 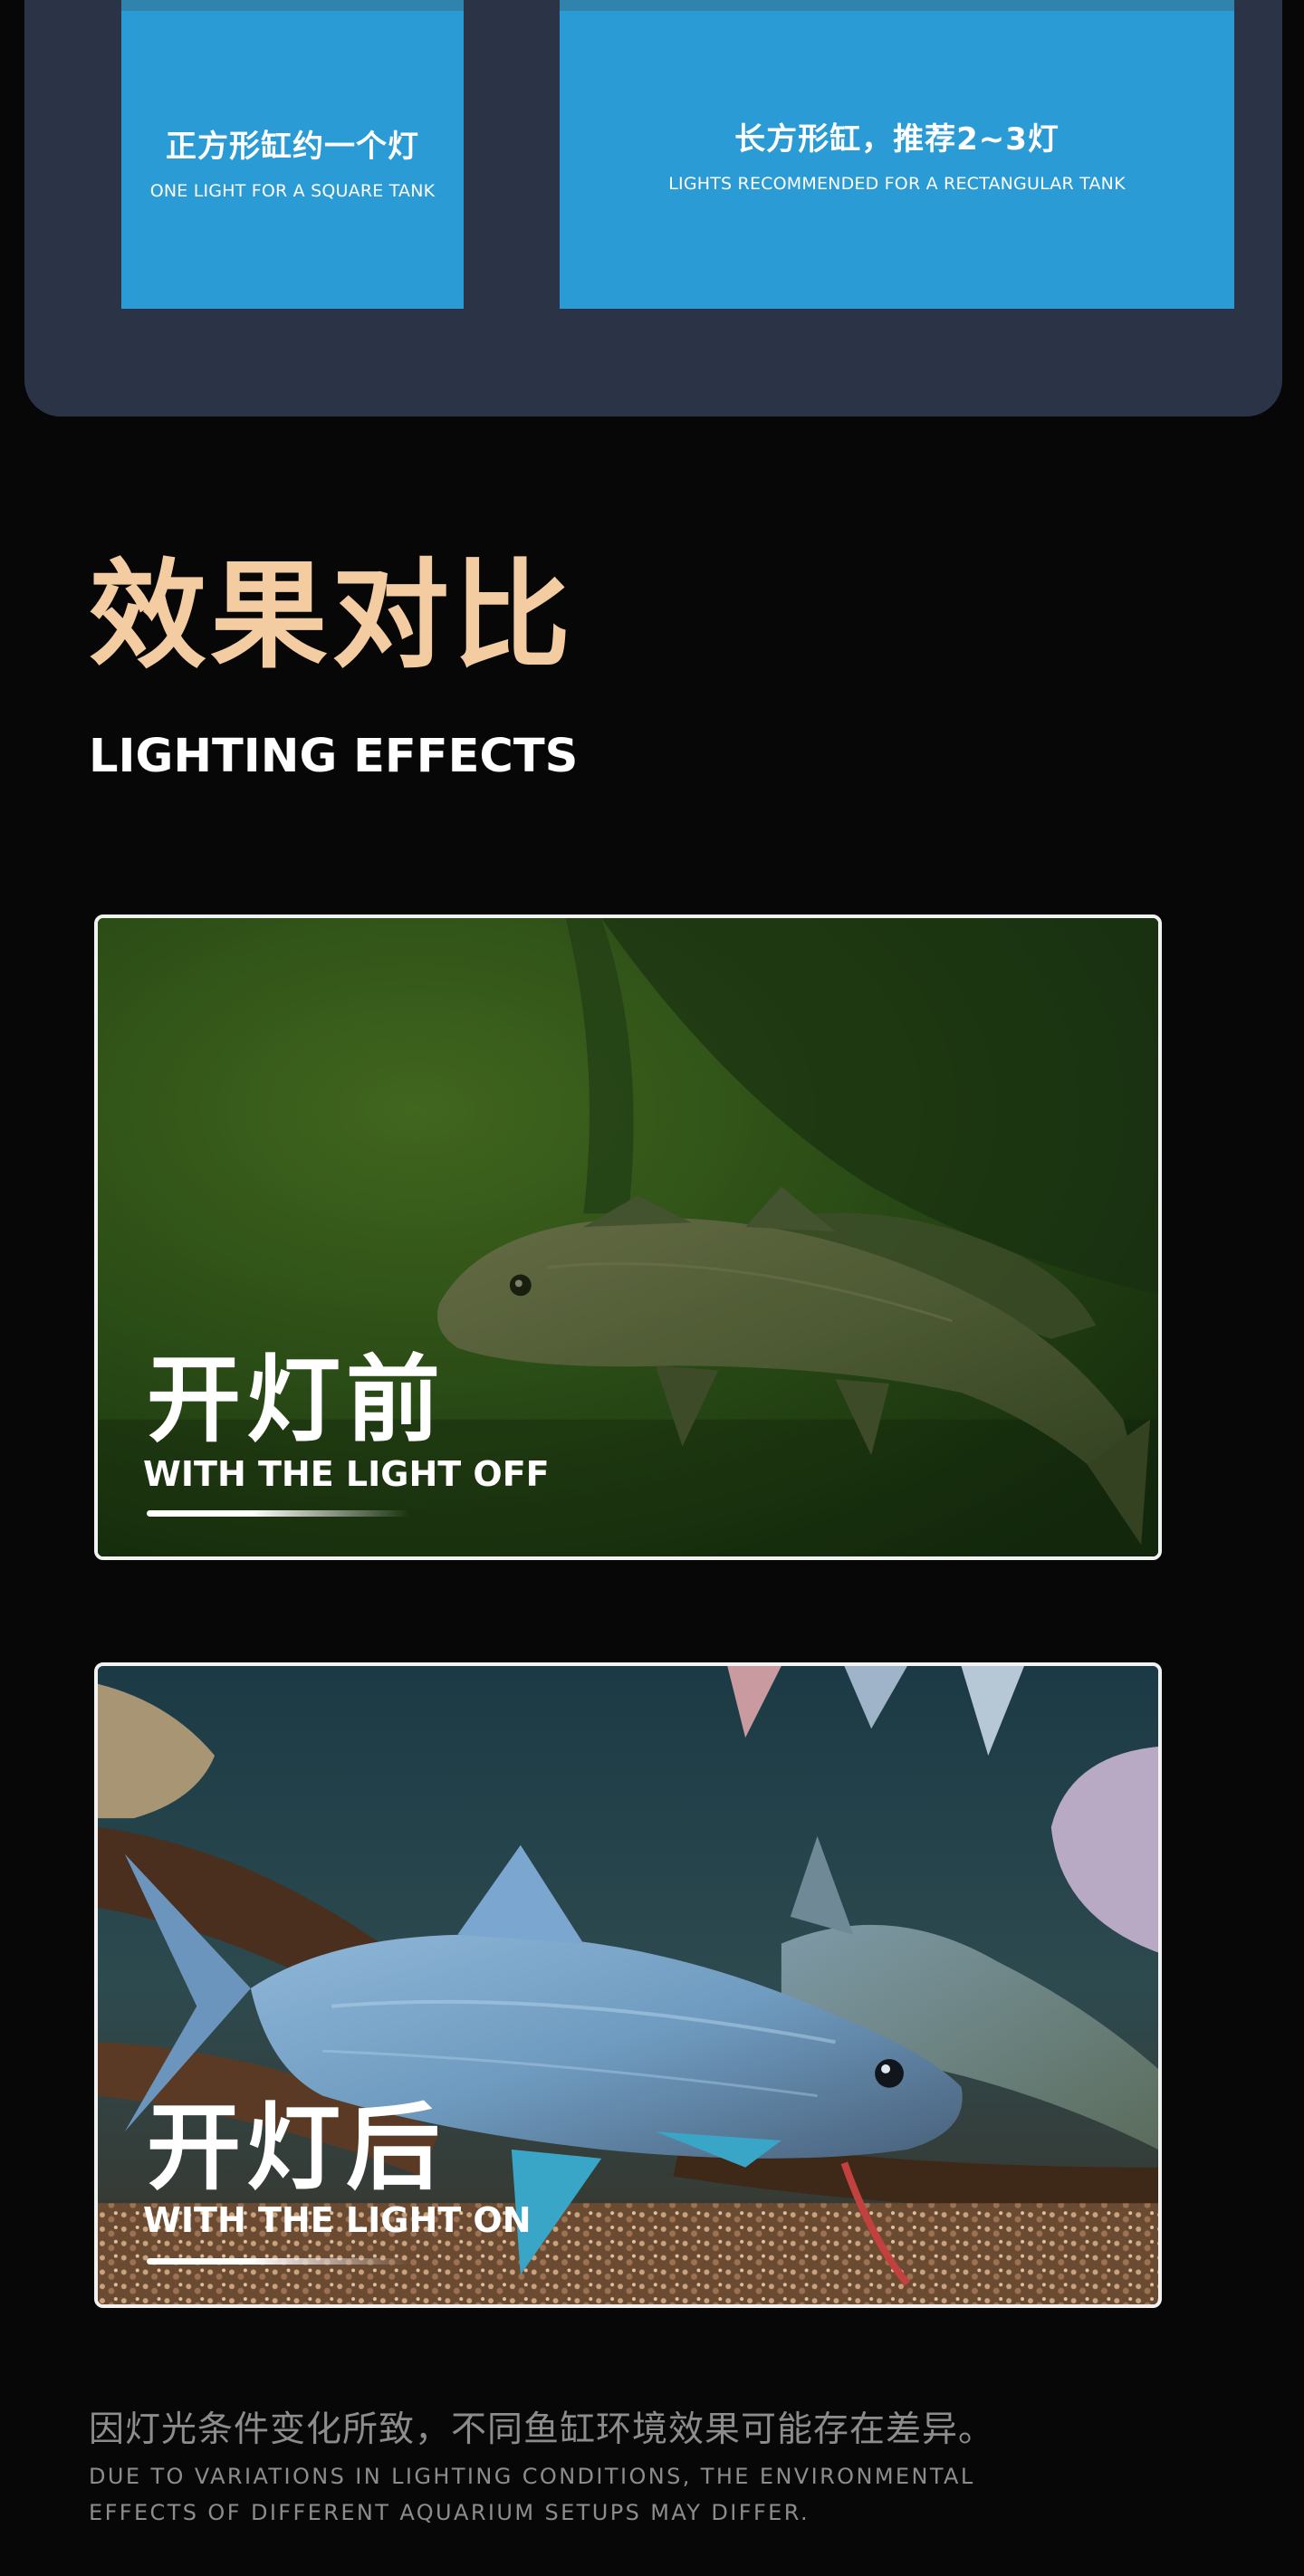 What do you see at coordinates (332, 616) in the screenshot?
I see `section-title: 效果对比` at bounding box center [332, 616].